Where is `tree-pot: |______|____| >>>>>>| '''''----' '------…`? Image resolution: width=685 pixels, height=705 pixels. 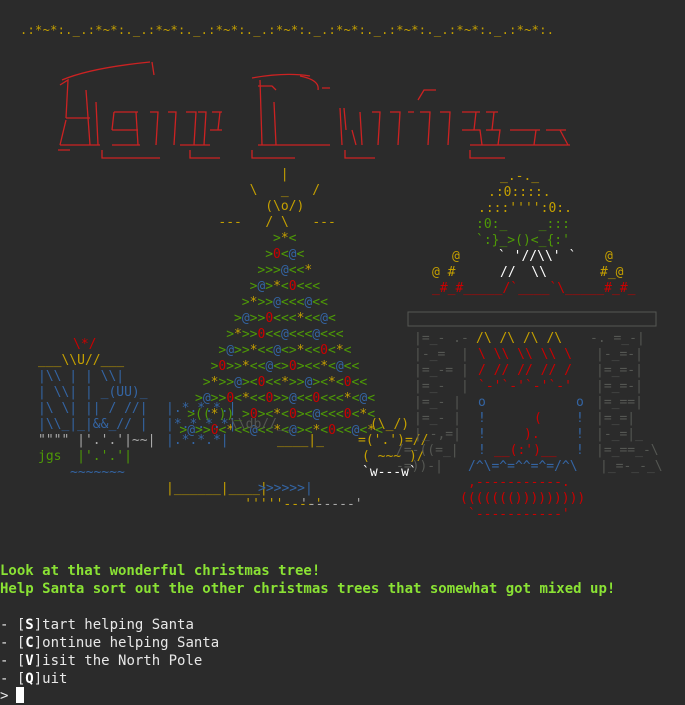 tree-pot: |______|____| >>>>>>| '''''----' '------… is located at coordinates (264, 496).